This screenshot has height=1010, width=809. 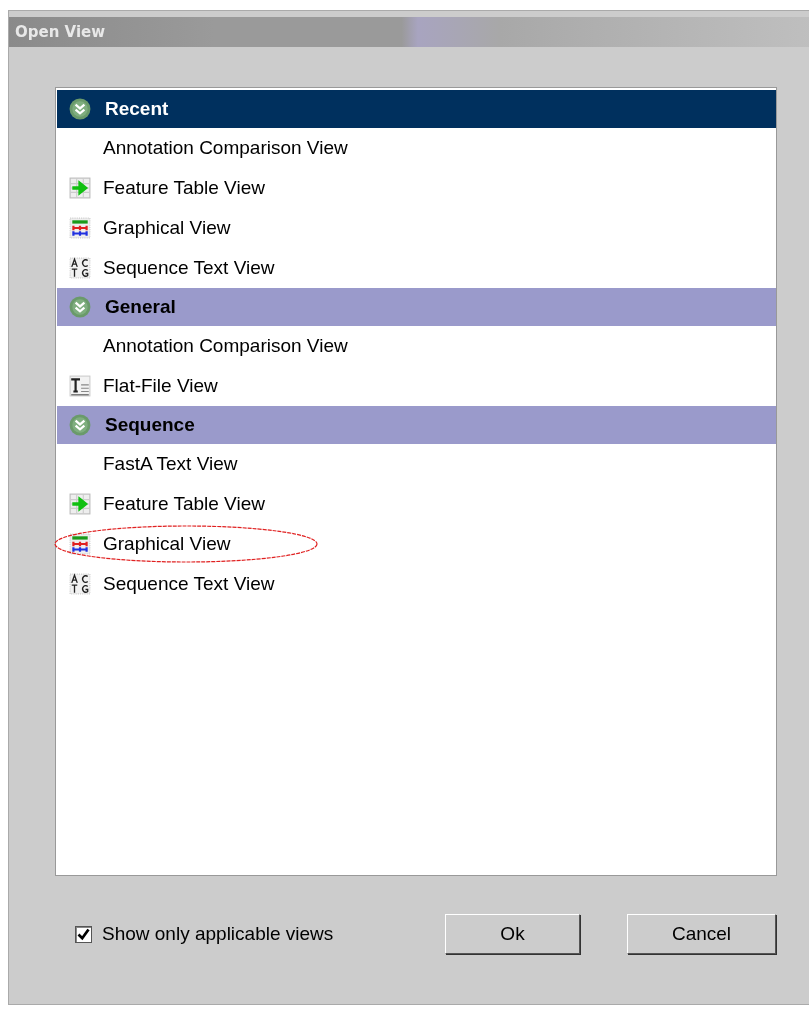 What do you see at coordinates (83, 934) in the screenshot?
I see `checkbox` at bounding box center [83, 934].